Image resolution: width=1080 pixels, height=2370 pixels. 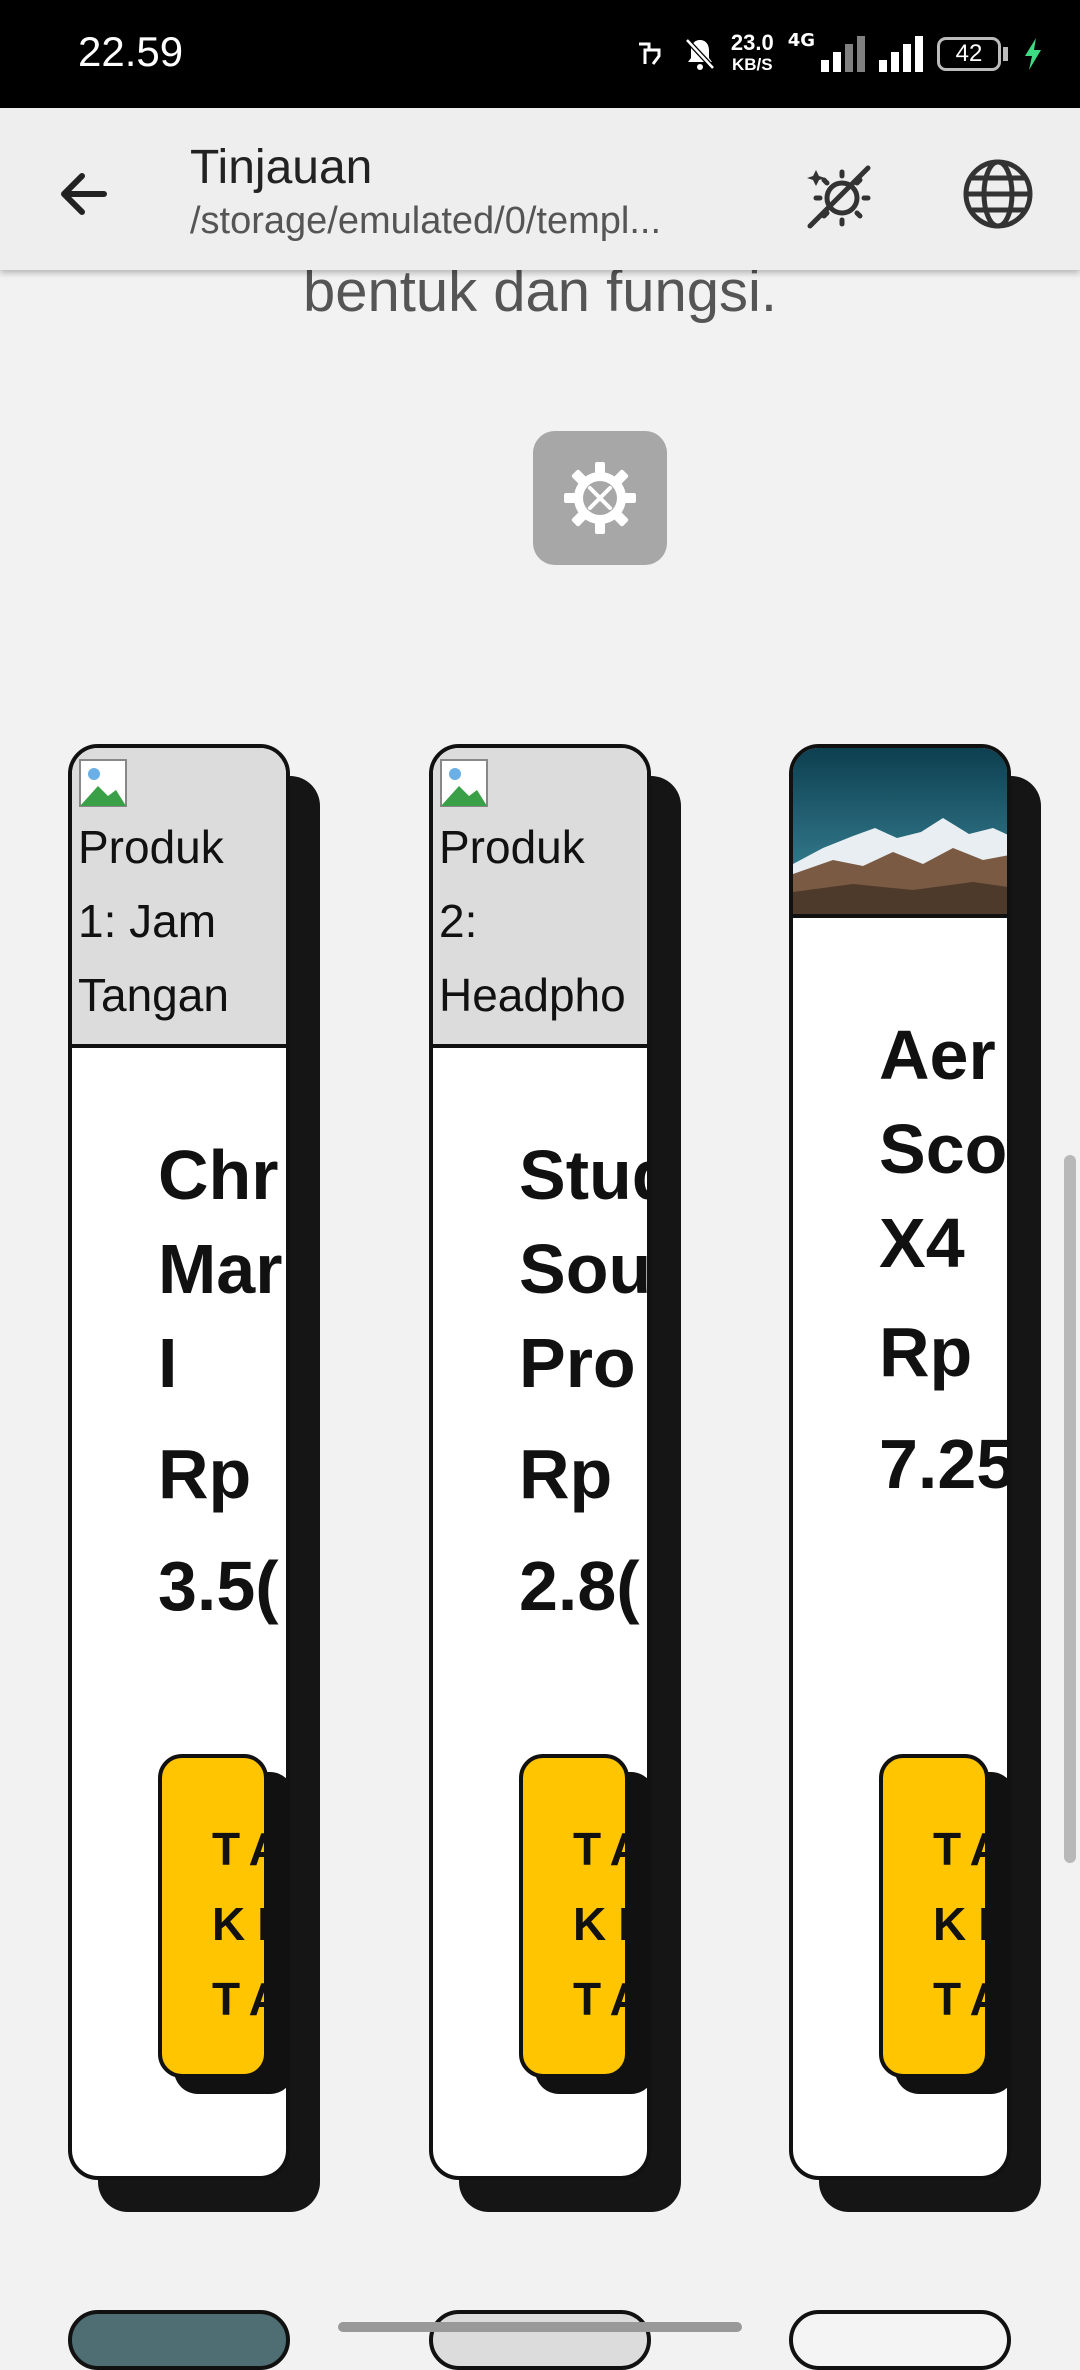 I want to click on mountain-landscape-image, so click(x=900, y=831).